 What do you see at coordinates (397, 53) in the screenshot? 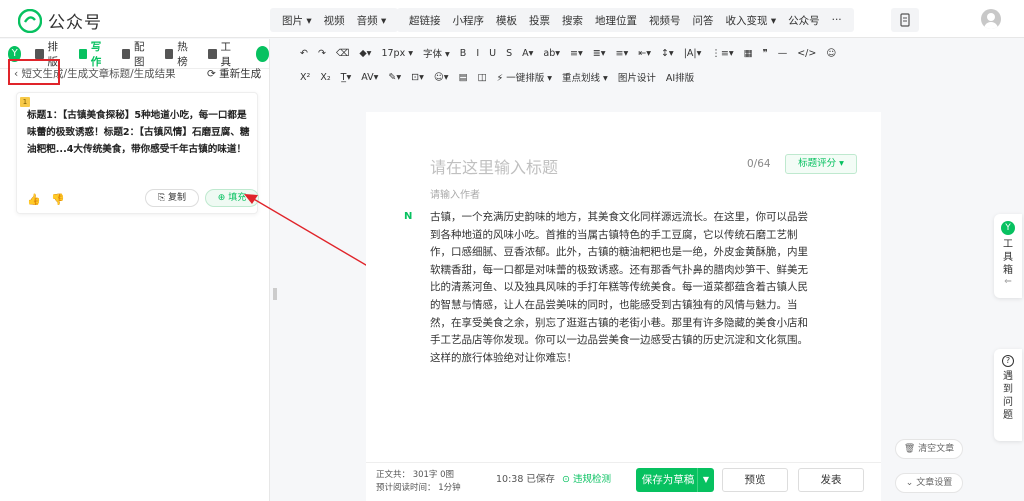
I see `format-tool-4: 17px ▾` at bounding box center [397, 53].